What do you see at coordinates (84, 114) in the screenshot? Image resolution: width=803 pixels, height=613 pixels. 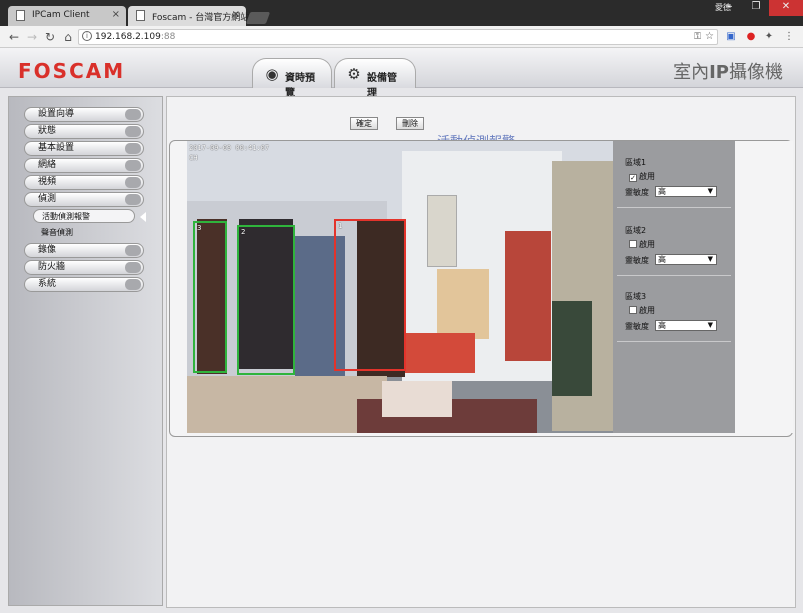 I see `sidebar-item-setup-wizard: 設置向導` at bounding box center [84, 114].